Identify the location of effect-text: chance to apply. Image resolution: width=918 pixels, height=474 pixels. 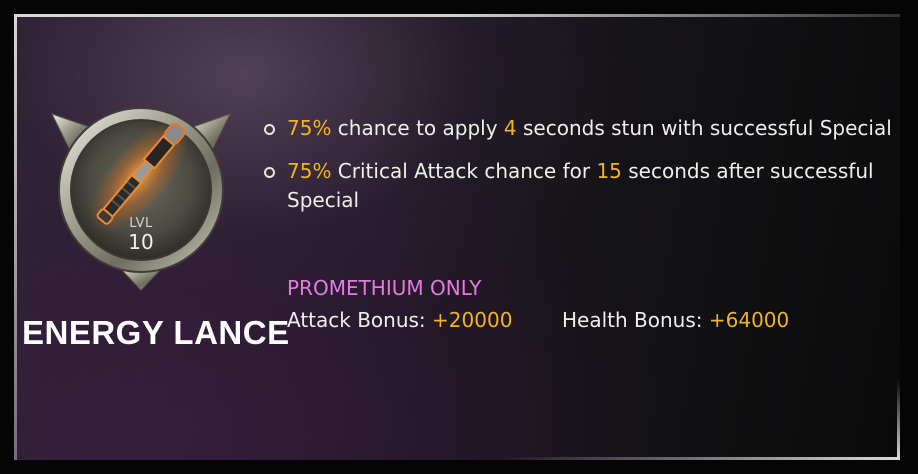
(417, 128).